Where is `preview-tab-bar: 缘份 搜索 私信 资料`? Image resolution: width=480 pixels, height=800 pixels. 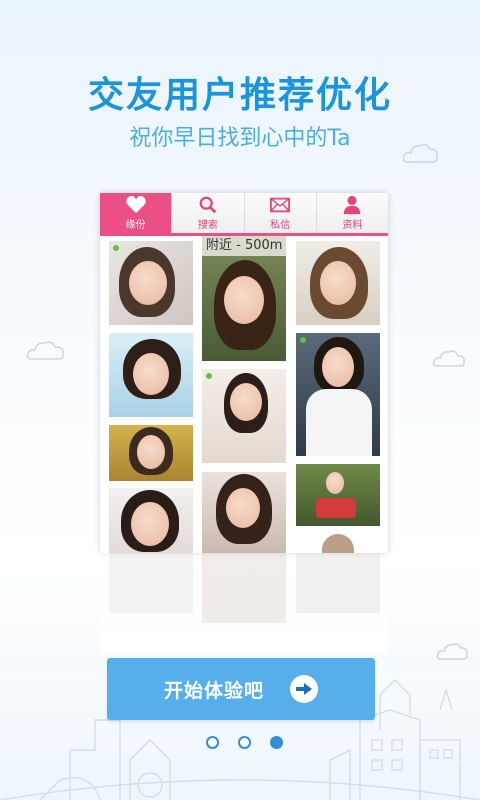
preview-tab-bar: 缘份 搜索 私信 资料 is located at coordinates (244, 214).